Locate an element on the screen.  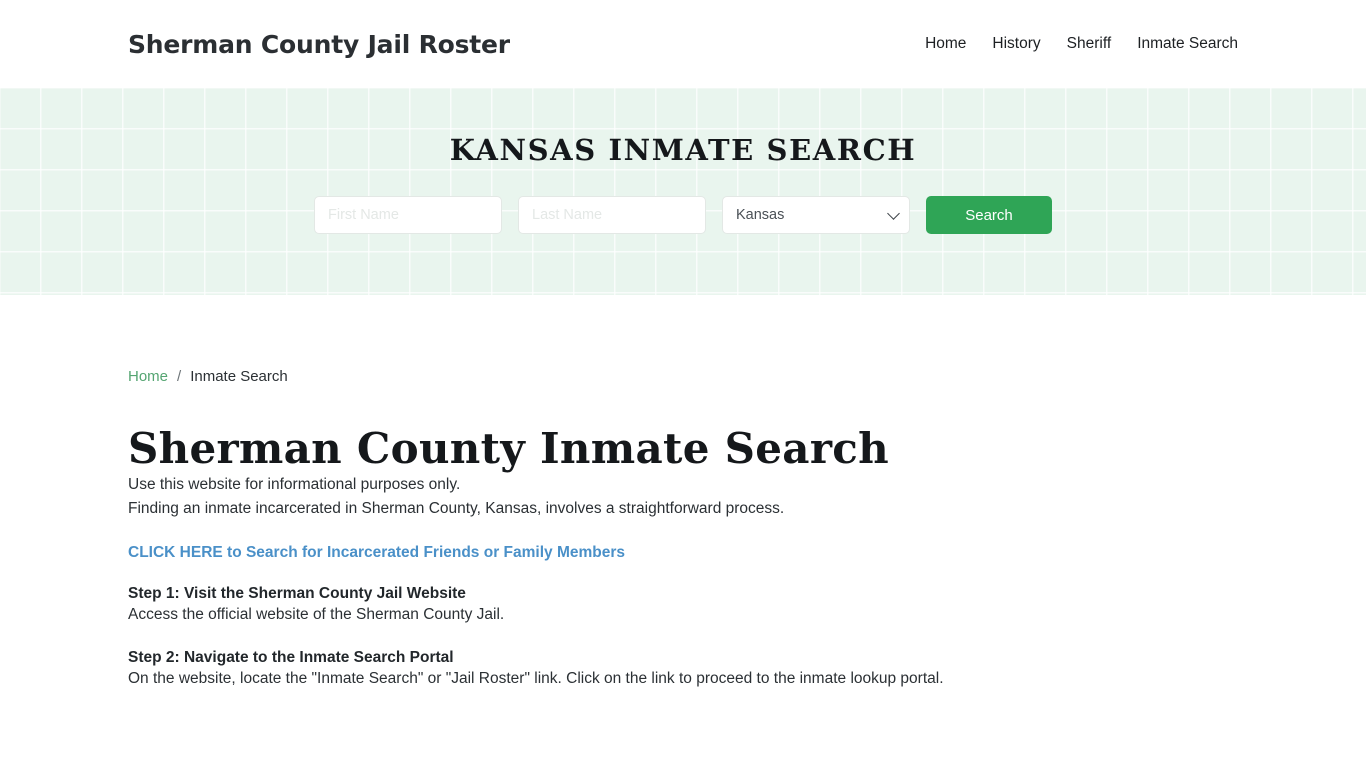
site-brand-title: Sherman County Jail Roster is located at coordinates (319, 44).